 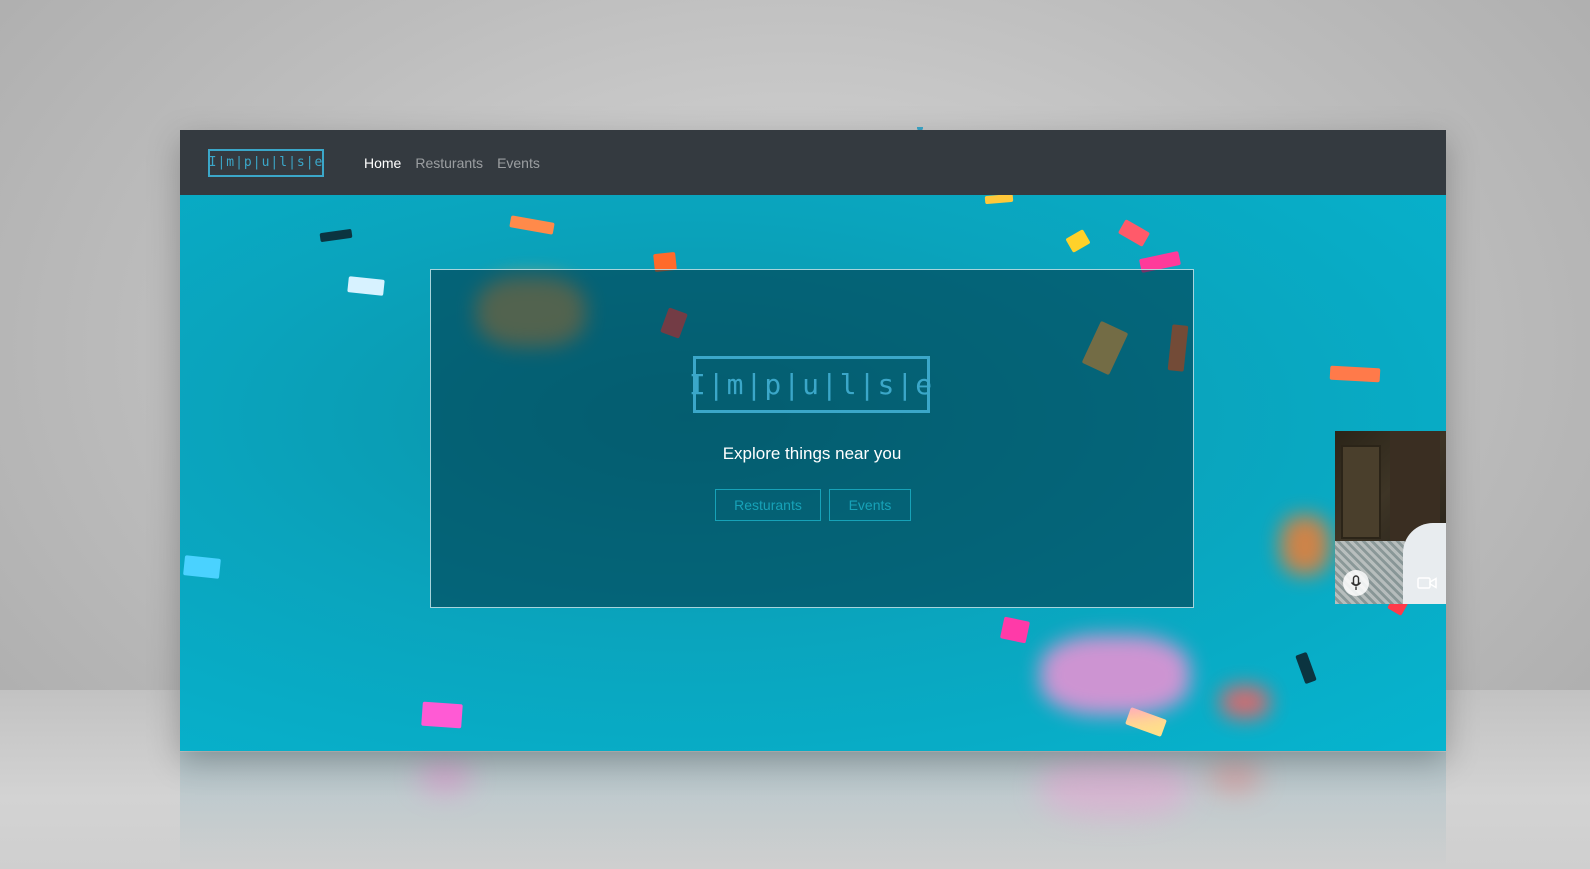 What do you see at coordinates (1356, 583) in the screenshot?
I see `microphone-icon` at bounding box center [1356, 583].